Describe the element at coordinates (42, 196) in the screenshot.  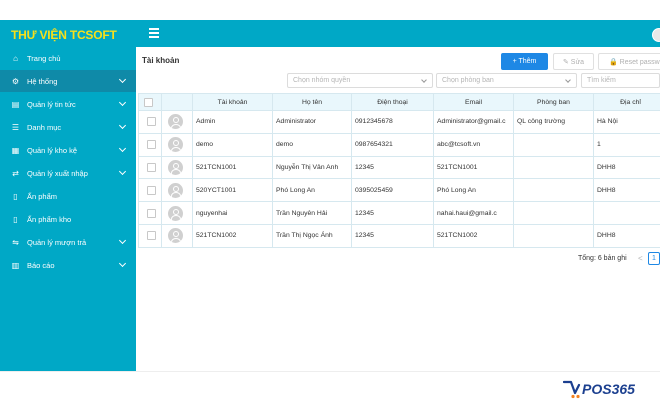
I see `sidebar-item-label: Ấn phẩm` at that location.